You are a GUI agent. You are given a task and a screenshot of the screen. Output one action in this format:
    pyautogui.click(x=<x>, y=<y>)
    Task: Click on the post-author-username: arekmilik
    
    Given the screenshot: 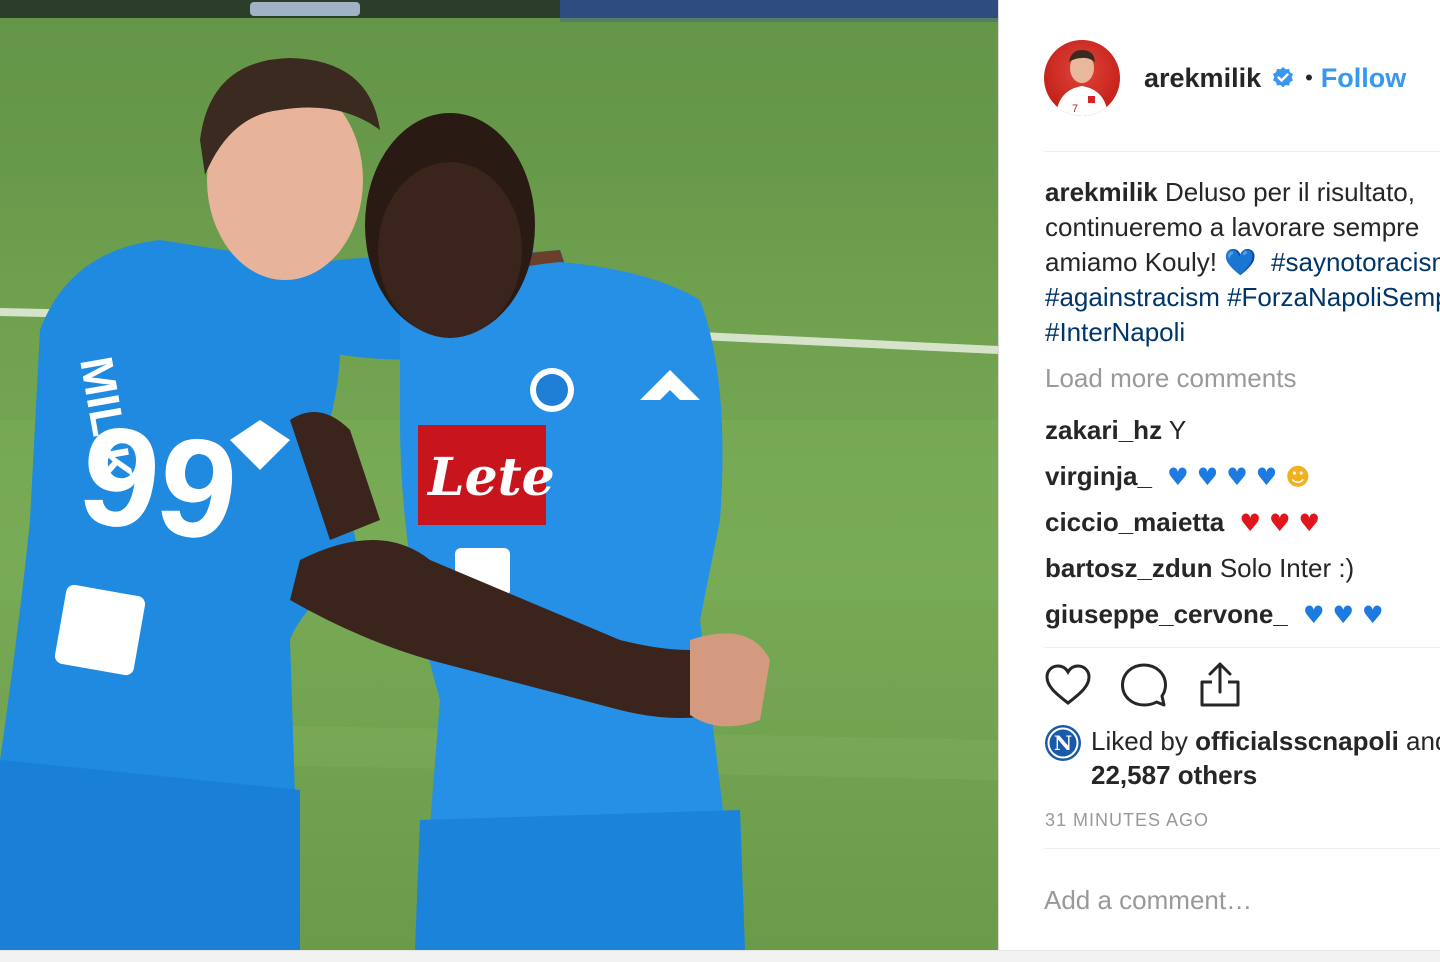 What is the action you would take?
    pyautogui.click(x=1202, y=78)
    